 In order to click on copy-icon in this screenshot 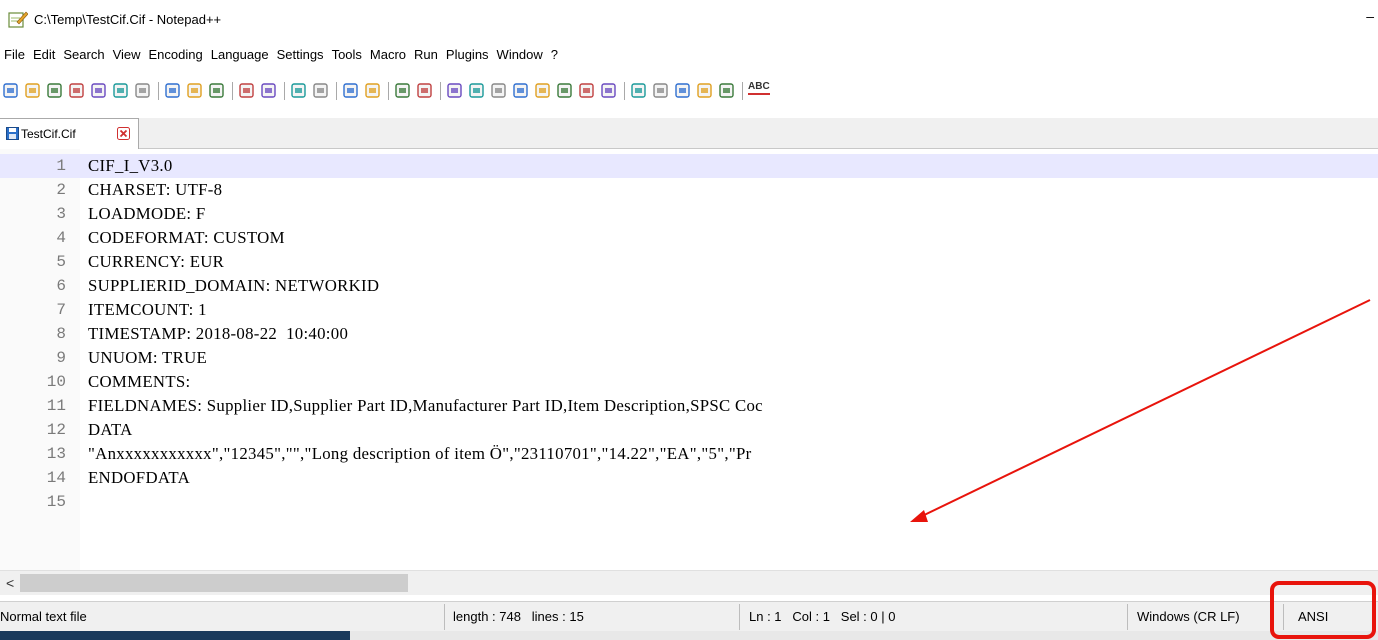, I will do `click(194, 90)`.